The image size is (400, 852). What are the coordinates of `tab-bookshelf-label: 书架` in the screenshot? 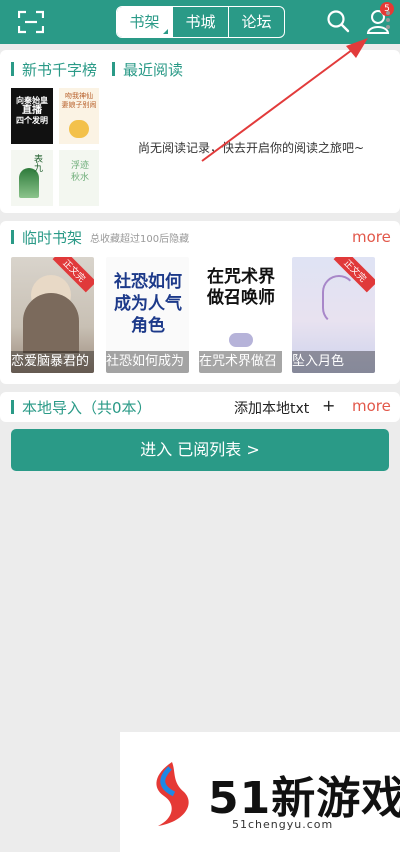 It's located at (144, 22).